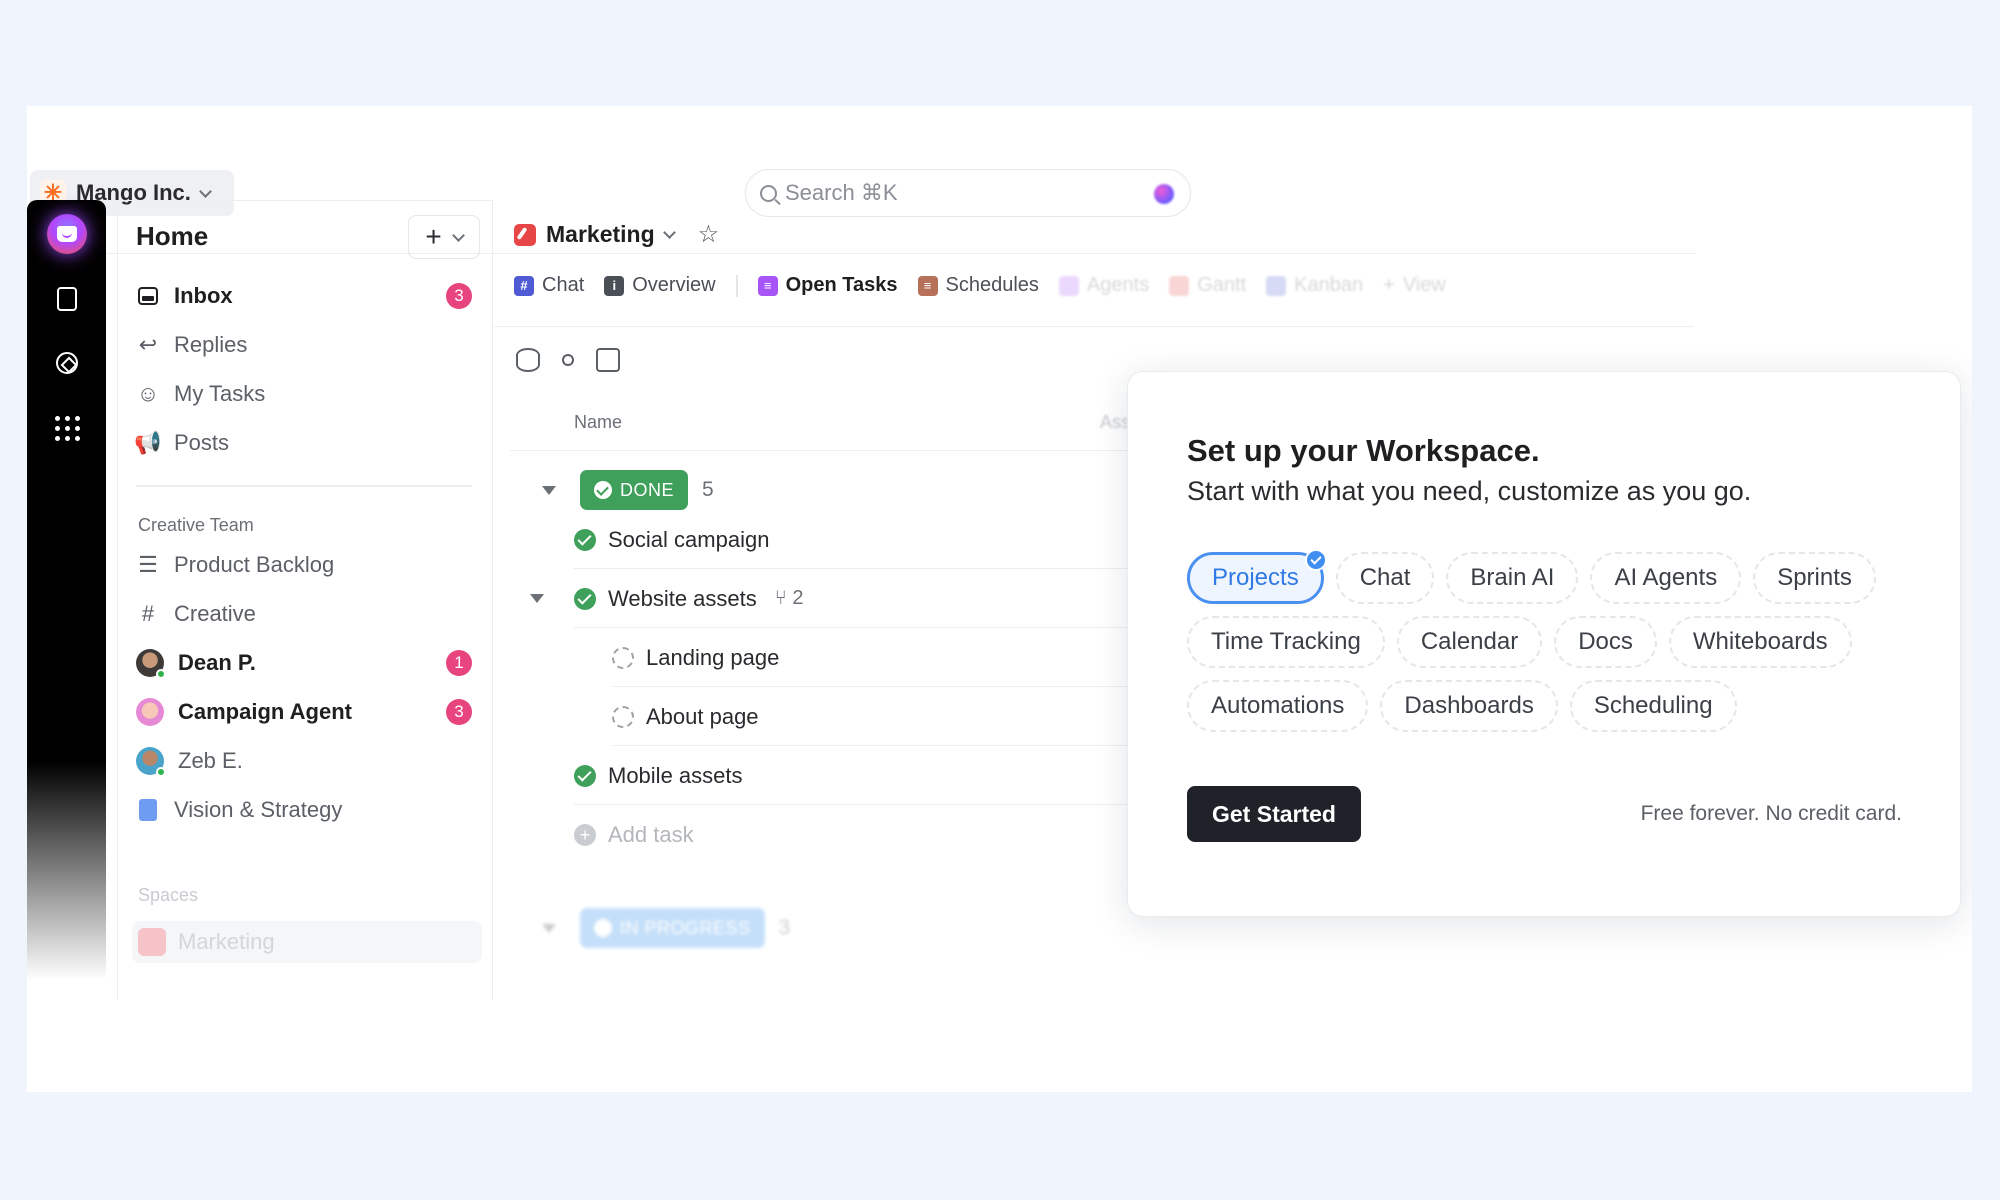 The width and height of the screenshot is (2000, 1200). I want to click on apps-icon, so click(67, 428).